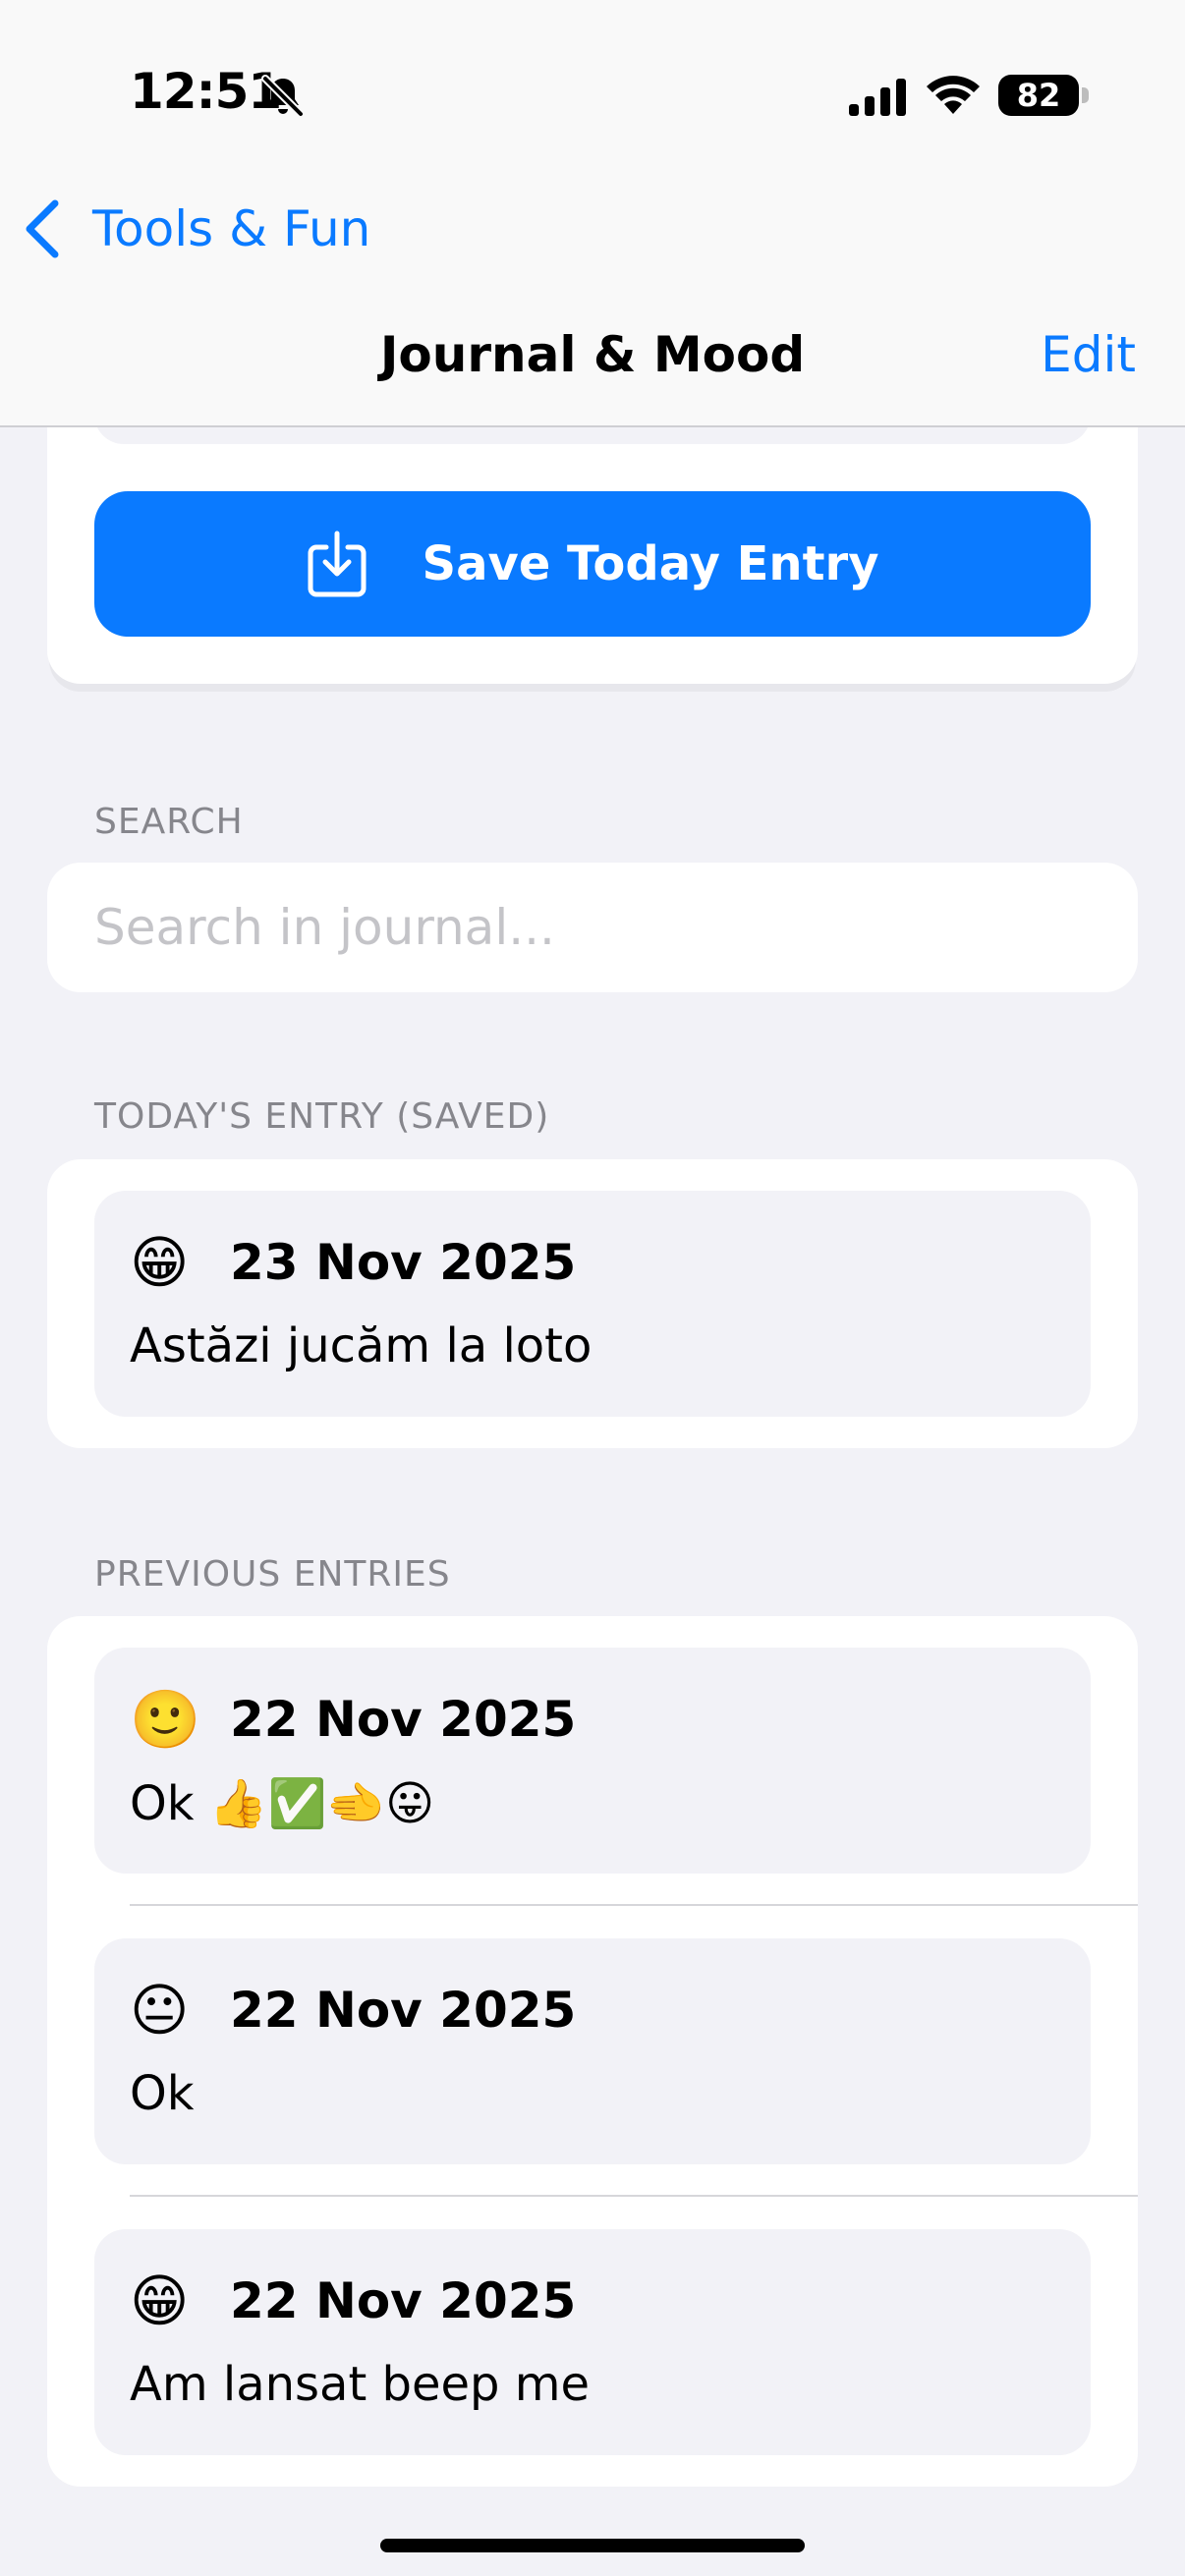  I want to click on edit-button: Edit, so click(1088, 354).